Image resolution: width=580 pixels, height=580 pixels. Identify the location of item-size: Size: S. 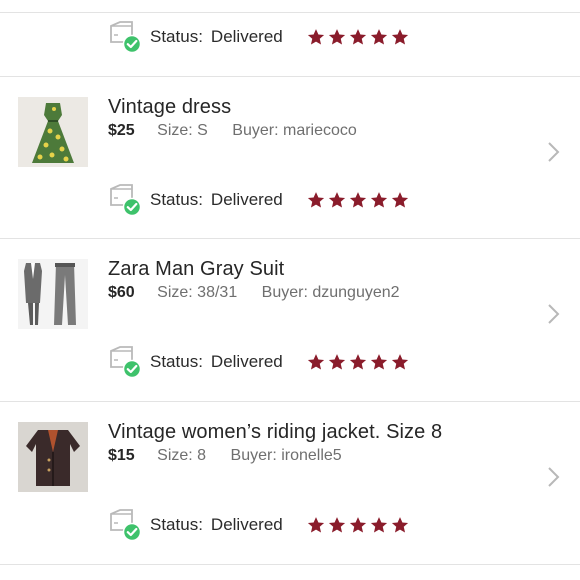
(182, 130).